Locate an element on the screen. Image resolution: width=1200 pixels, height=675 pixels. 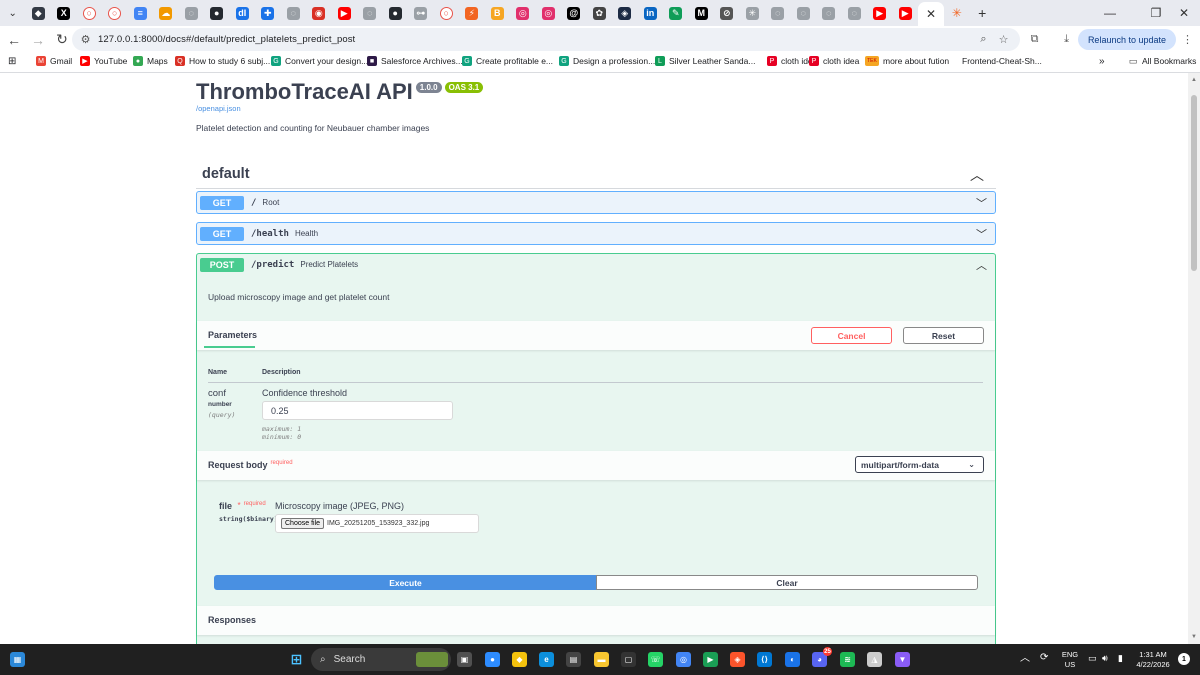
forward-icon: → is located at coordinates (38, 40).